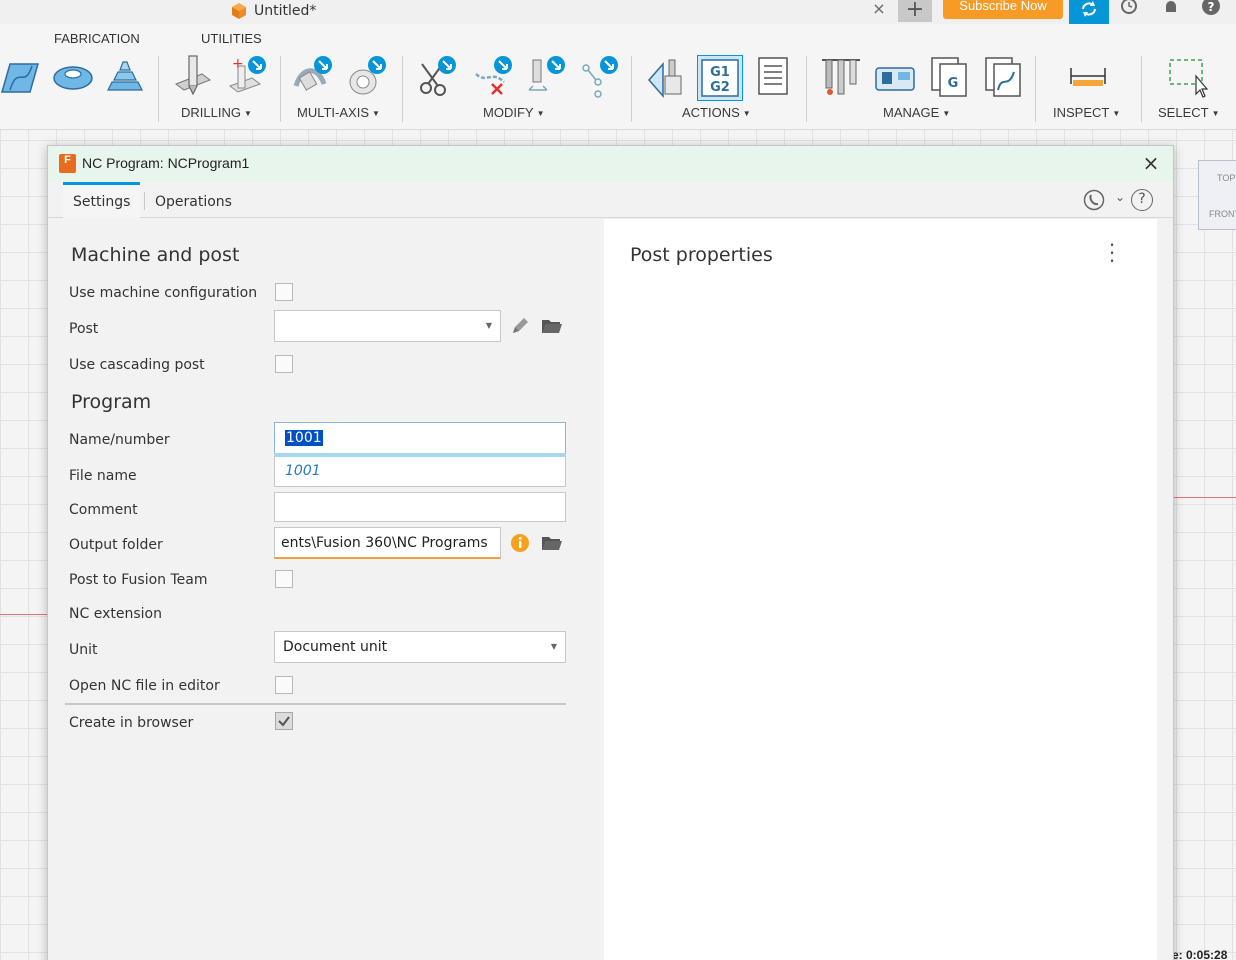  I want to click on drilling-label: DRILLING, so click(211, 112).